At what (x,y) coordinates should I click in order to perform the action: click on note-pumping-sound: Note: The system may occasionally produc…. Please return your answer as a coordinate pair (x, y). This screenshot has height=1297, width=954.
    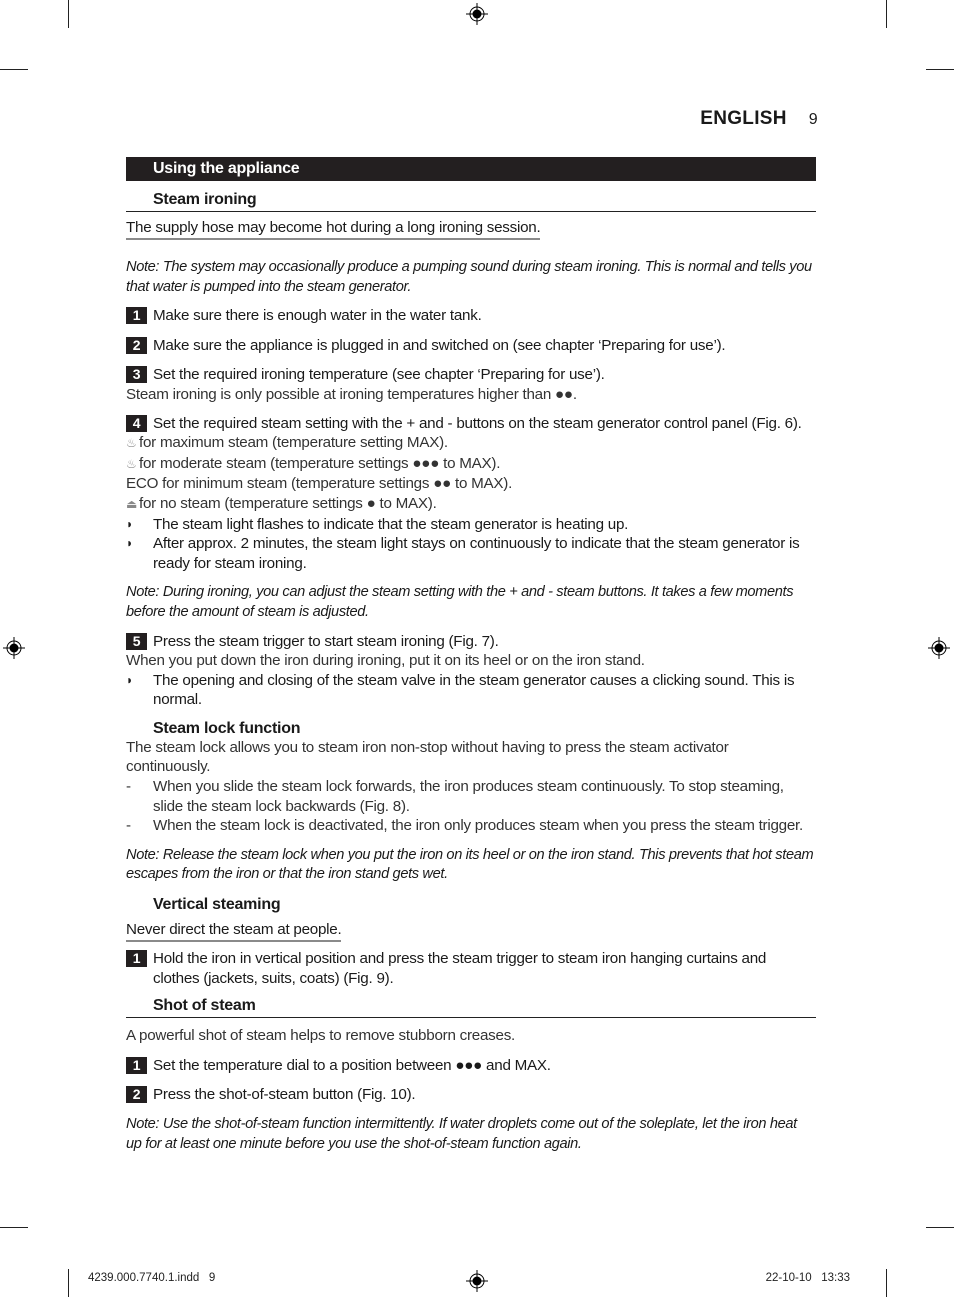
    Looking at the image, I should click on (469, 277).